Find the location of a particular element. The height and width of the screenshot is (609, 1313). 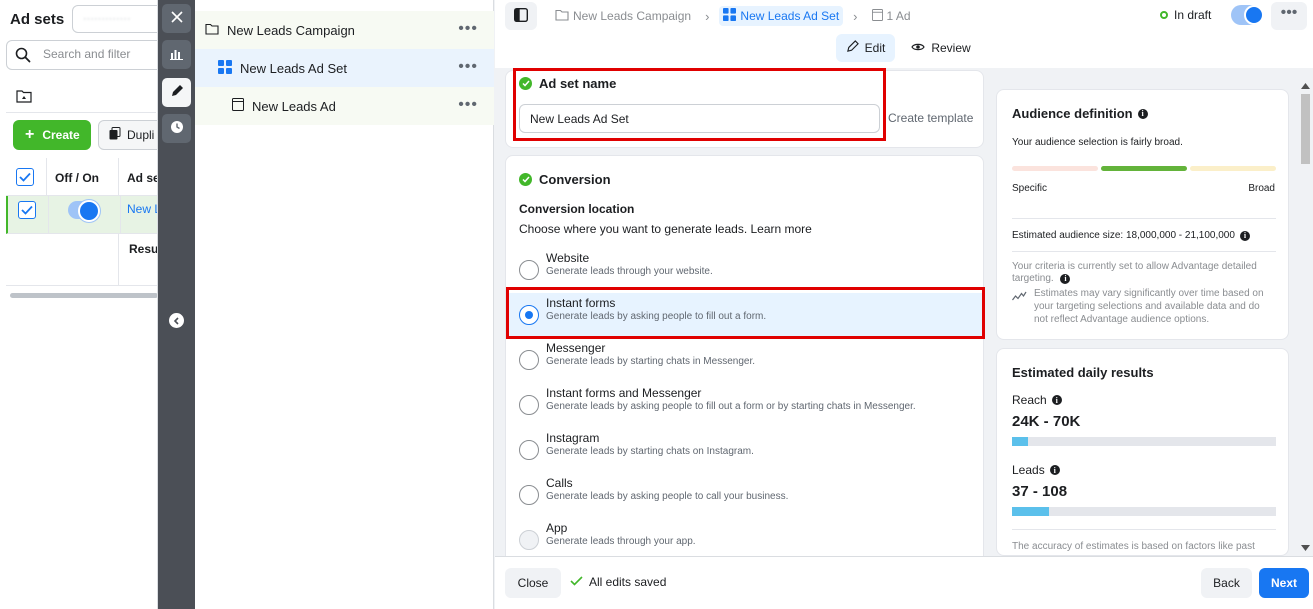

search-input is located at coordinates (98, 54).